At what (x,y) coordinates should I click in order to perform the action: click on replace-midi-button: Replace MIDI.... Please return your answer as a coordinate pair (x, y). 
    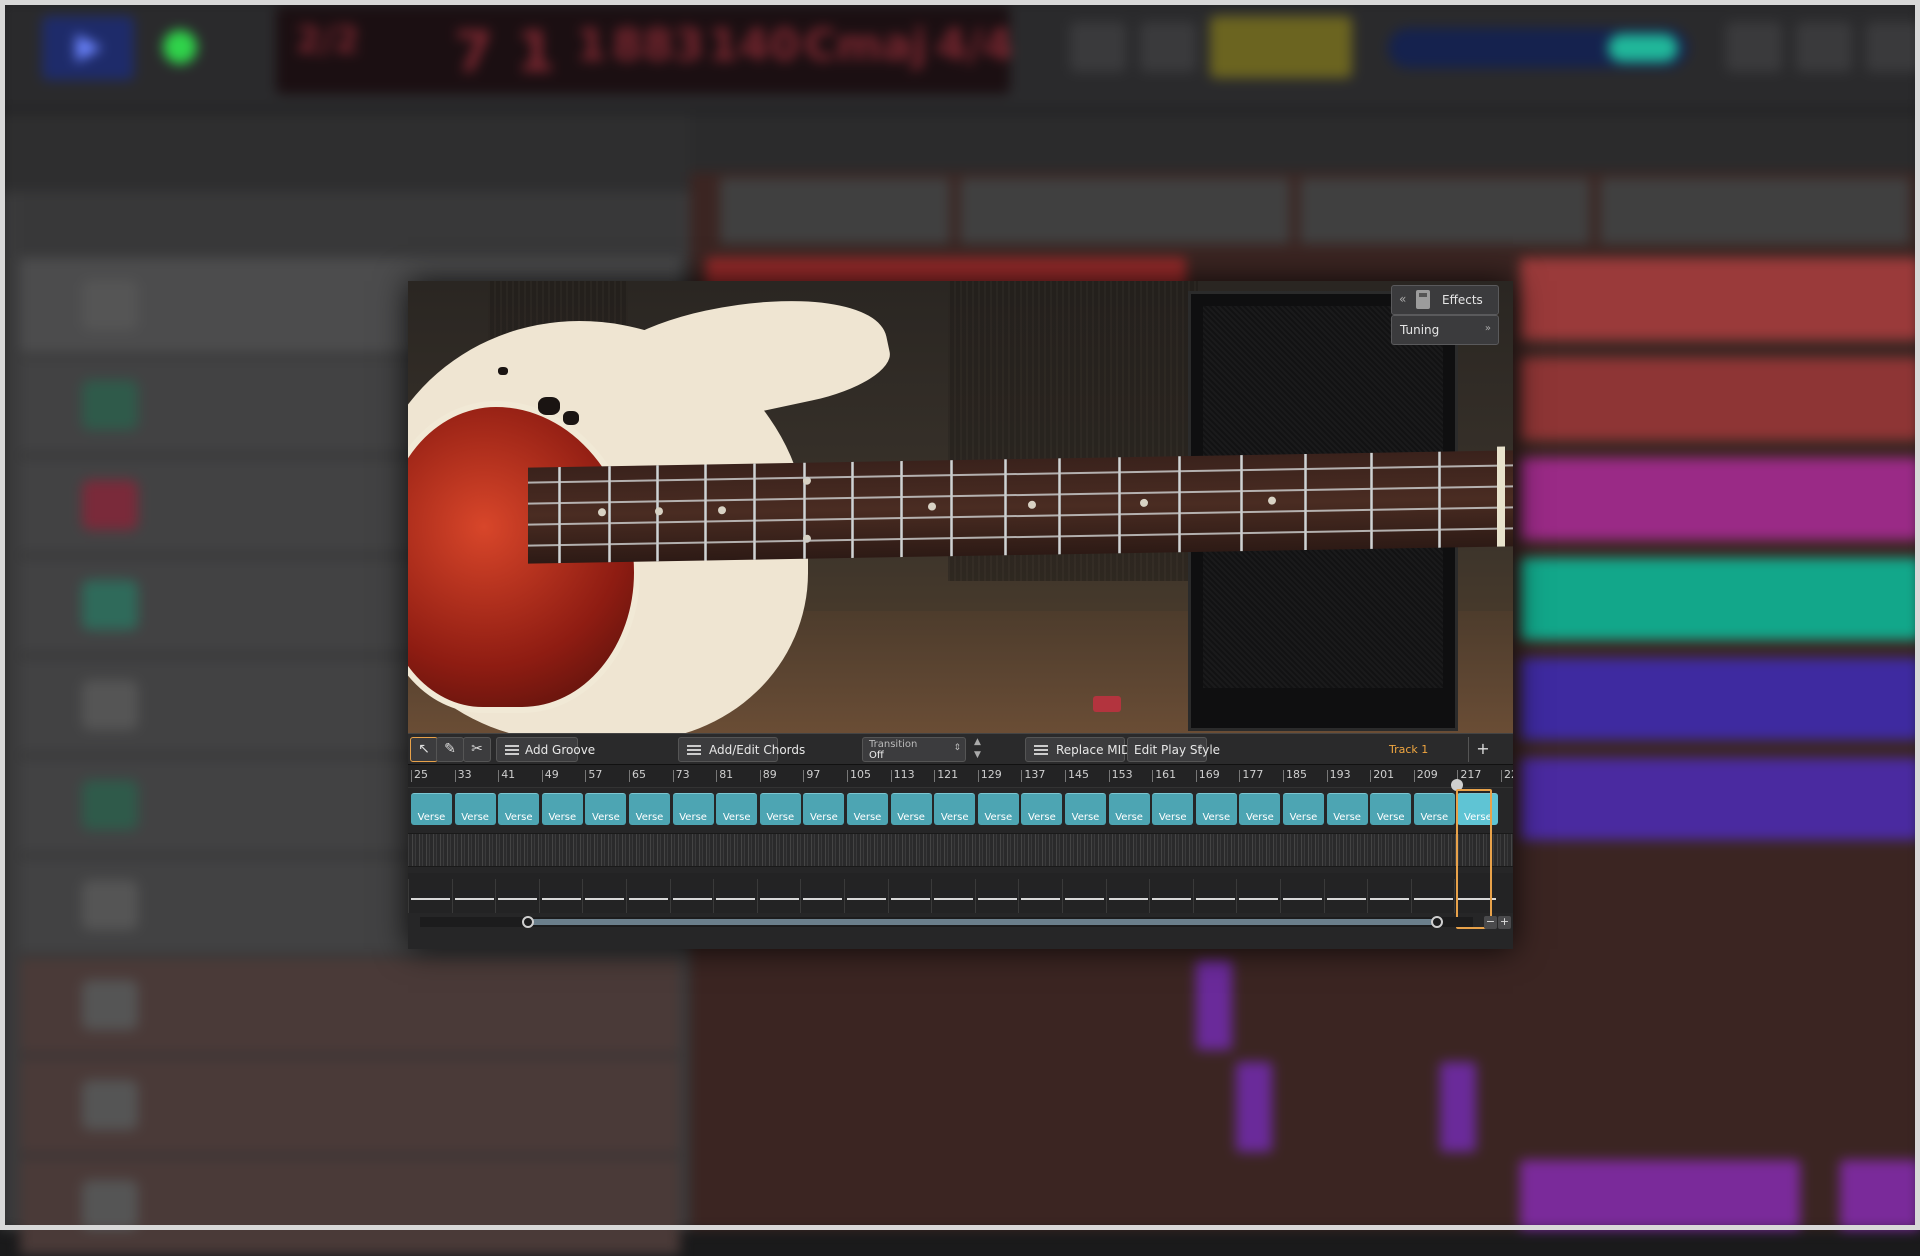
    Looking at the image, I should click on (1085, 749).